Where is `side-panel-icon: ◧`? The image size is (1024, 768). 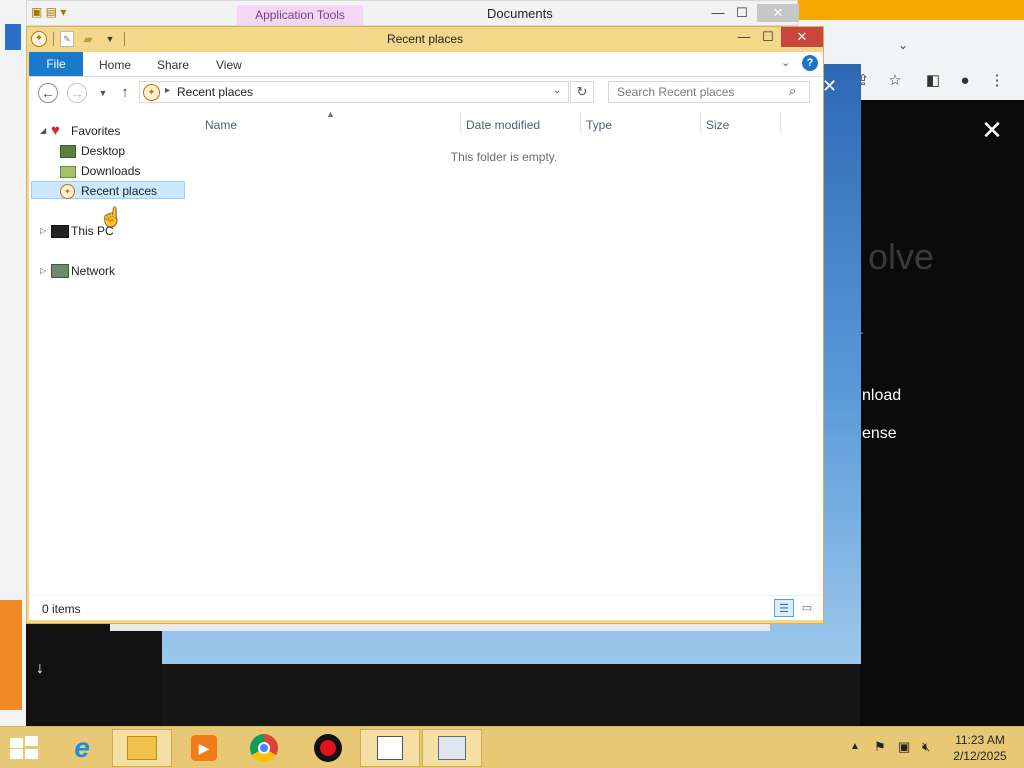
side-panel-icon: ◧ is located at coordinates (933, 81).